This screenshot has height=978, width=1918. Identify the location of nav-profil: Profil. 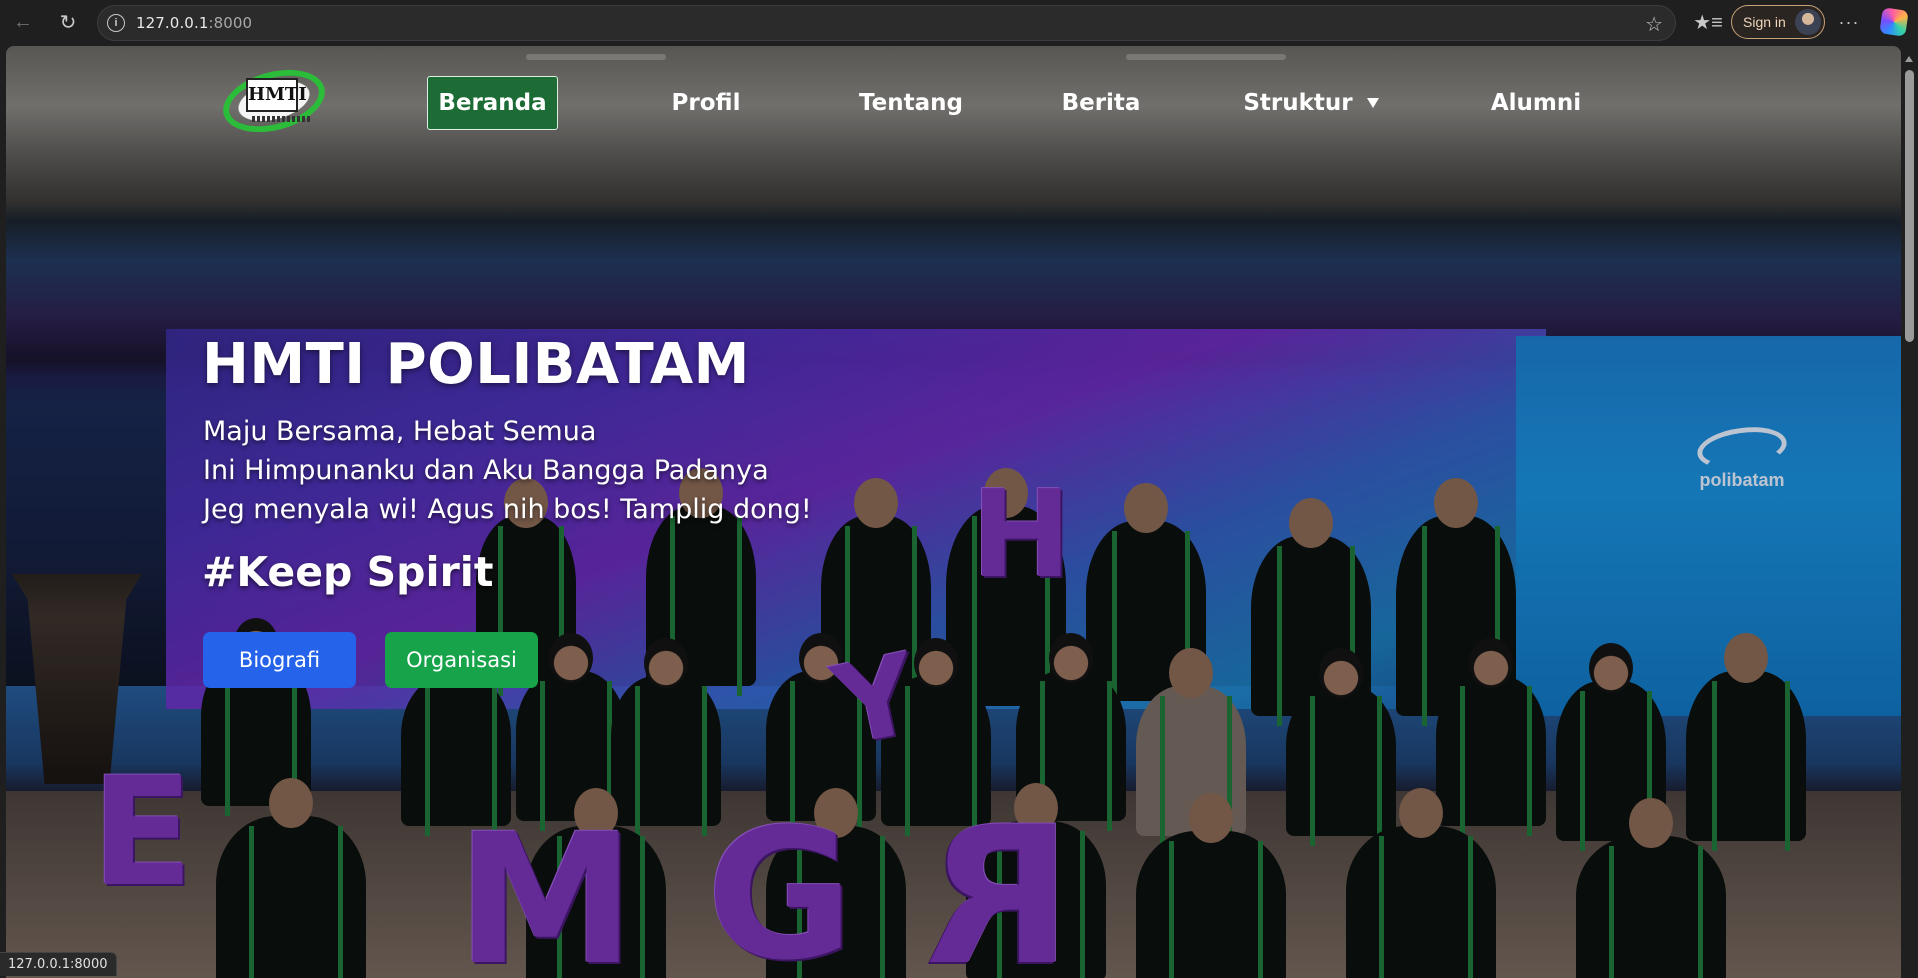
(706, 103).